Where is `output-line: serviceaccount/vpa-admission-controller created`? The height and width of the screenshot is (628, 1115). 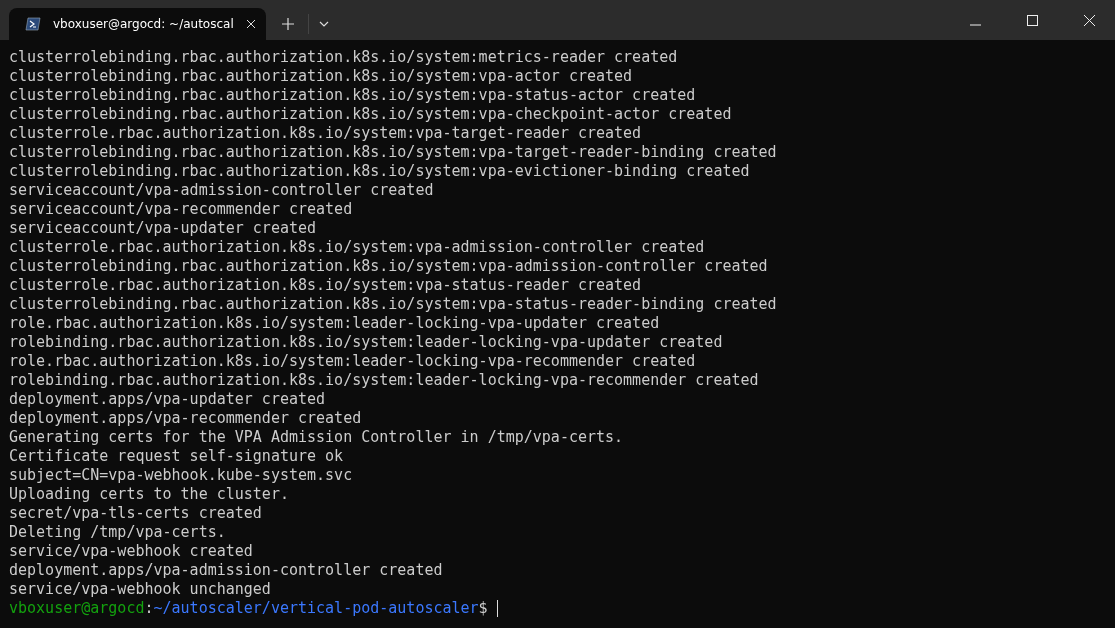 output-line: serviceaccount/vpa-admission-controller created is located at coordinates (222, 190).